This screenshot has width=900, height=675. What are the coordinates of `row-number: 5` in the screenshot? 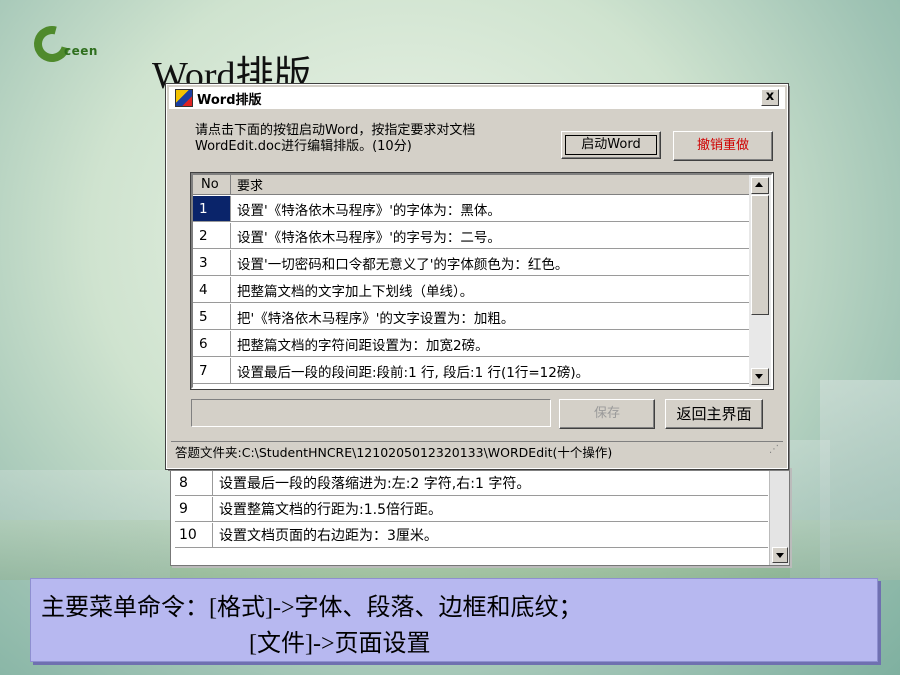 It's located at (212, 316).